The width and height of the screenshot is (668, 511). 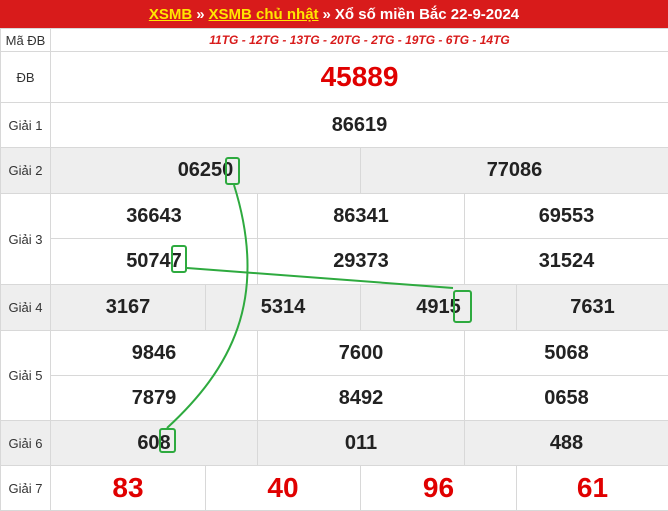 What do you see at coordinates (128, 308) in the screenshot?
I see `prize-number: 3167` at bounding box center [128, 308].